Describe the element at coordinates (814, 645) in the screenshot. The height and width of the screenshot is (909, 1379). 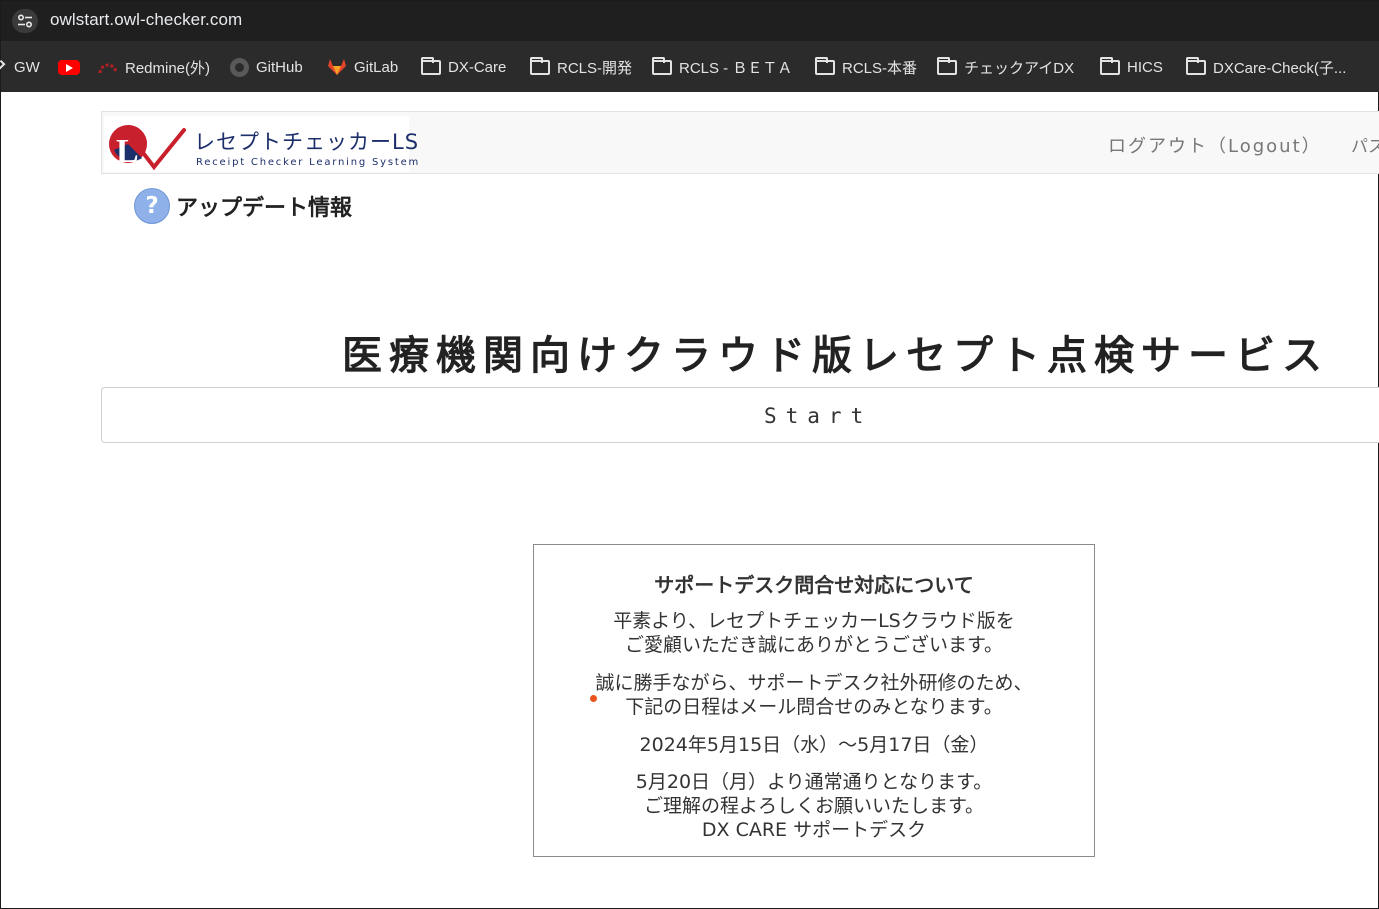
I see `notice-text: ご愛顧いただき誠にありがとうございます。` at that location.